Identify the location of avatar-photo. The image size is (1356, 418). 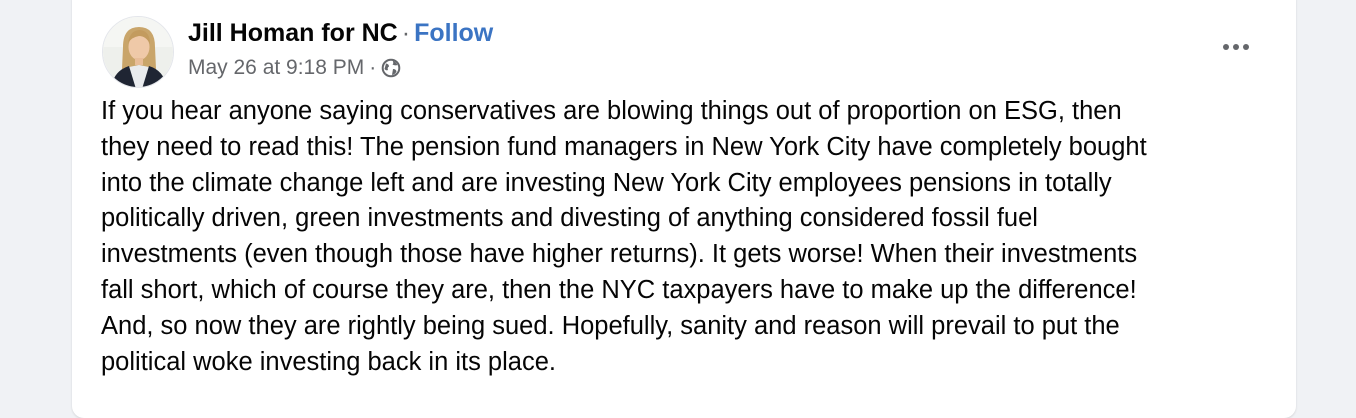
(138, 52).